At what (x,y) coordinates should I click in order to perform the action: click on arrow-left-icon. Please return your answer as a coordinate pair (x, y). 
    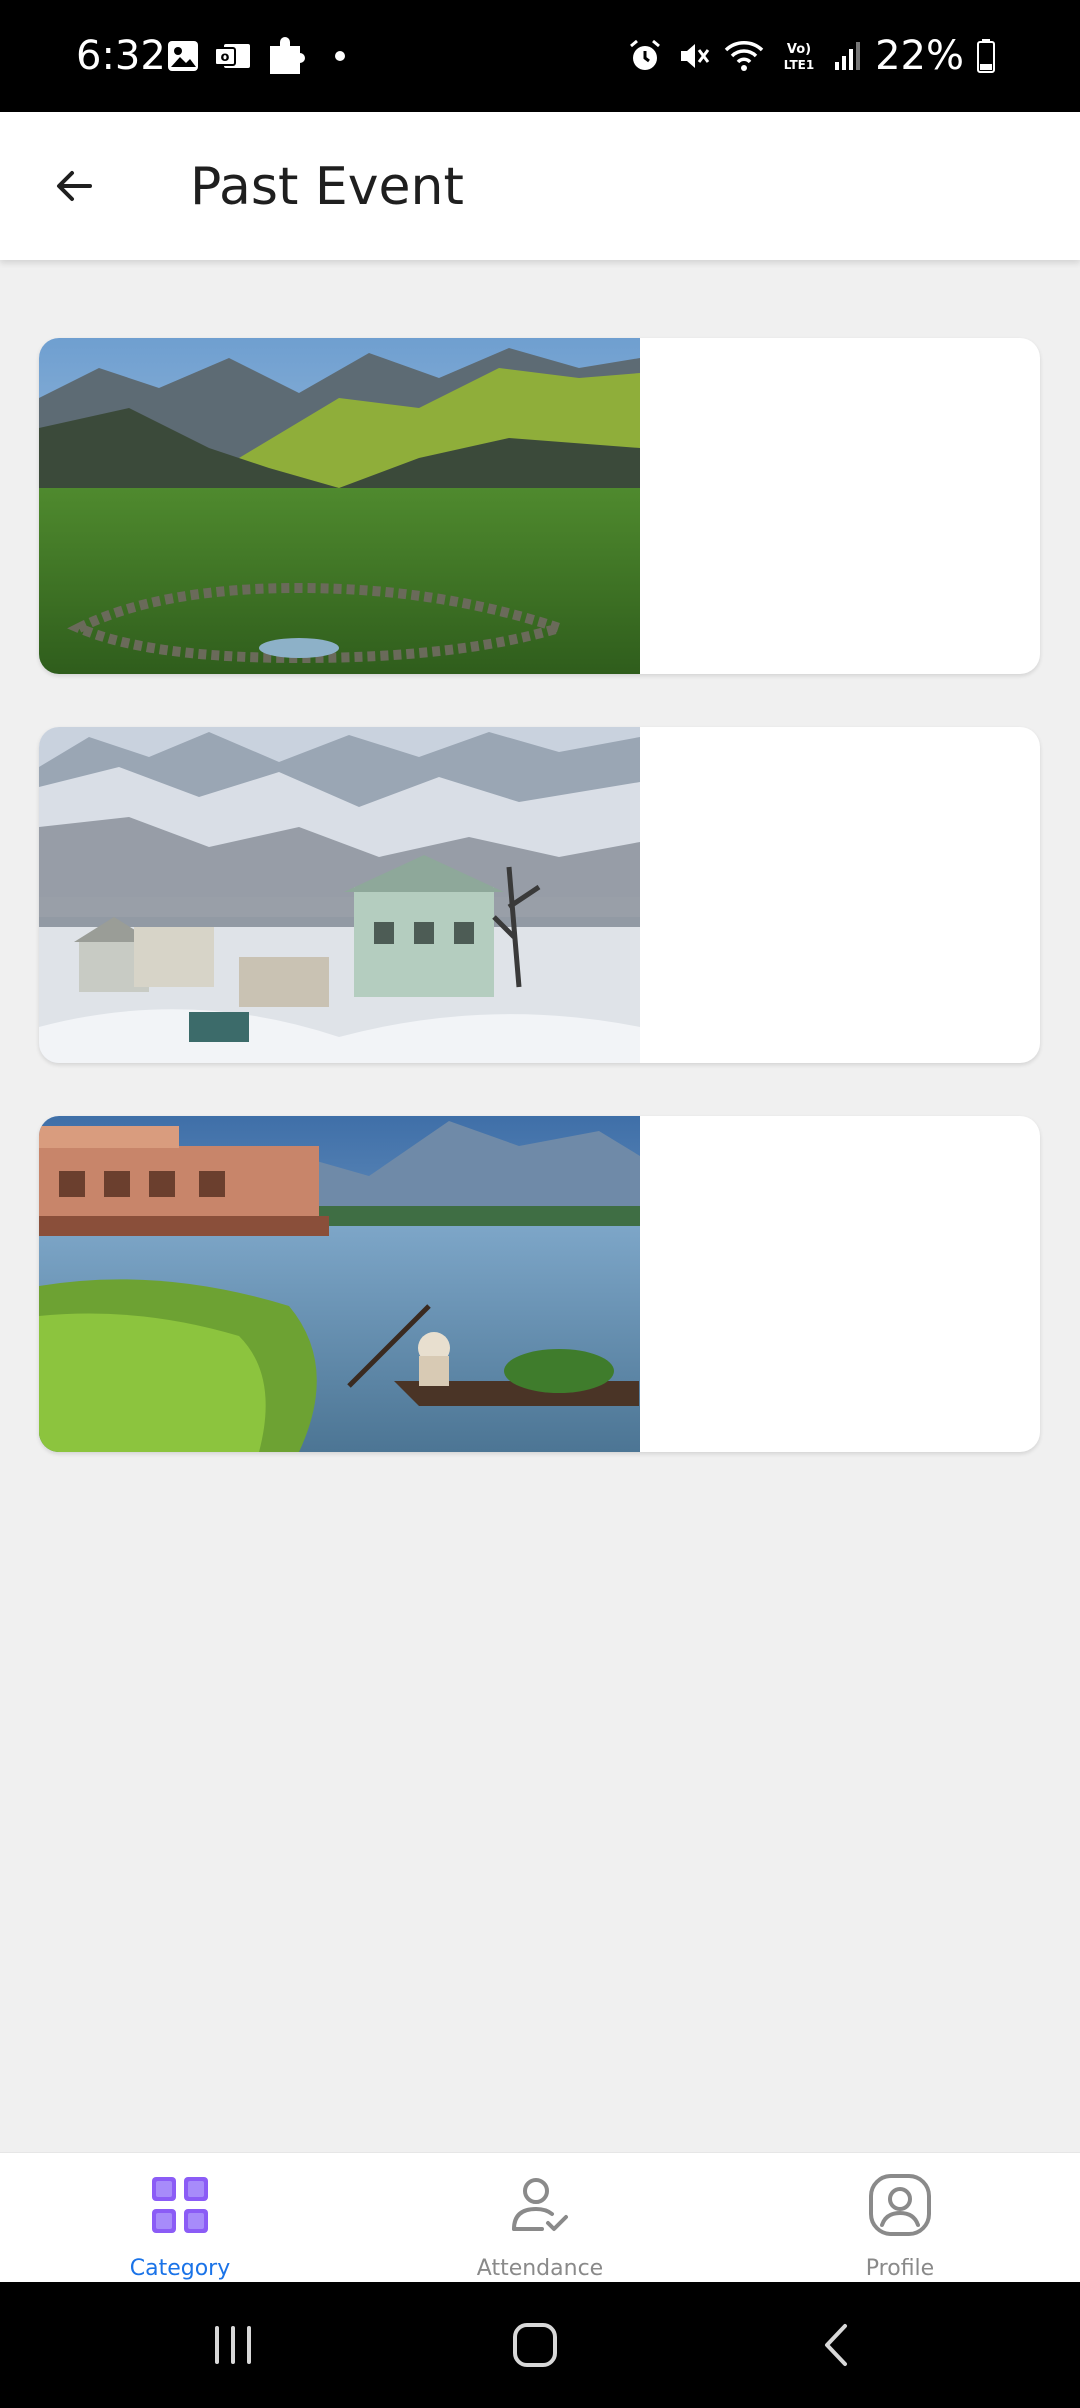
    Looking at the image, I should click on (74, 186).